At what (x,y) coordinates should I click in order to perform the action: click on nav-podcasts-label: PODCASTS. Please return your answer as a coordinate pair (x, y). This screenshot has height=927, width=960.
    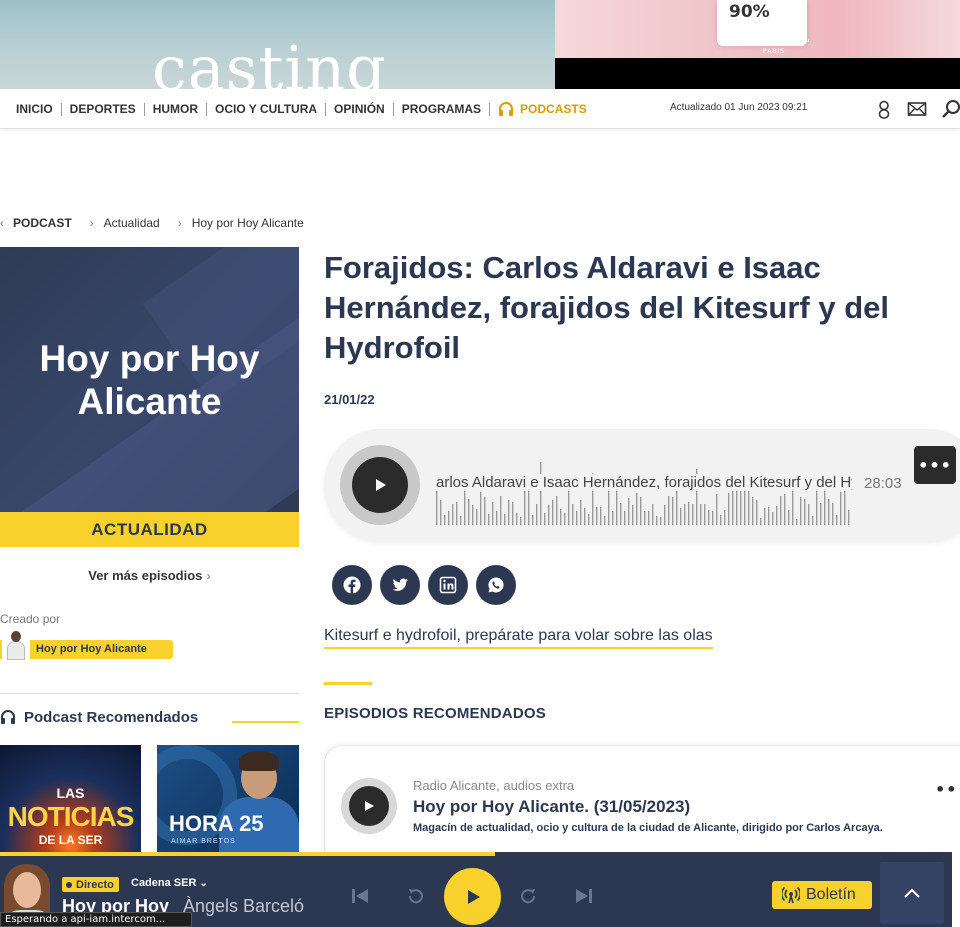
    Looking at the image, I should click on (553, 108).